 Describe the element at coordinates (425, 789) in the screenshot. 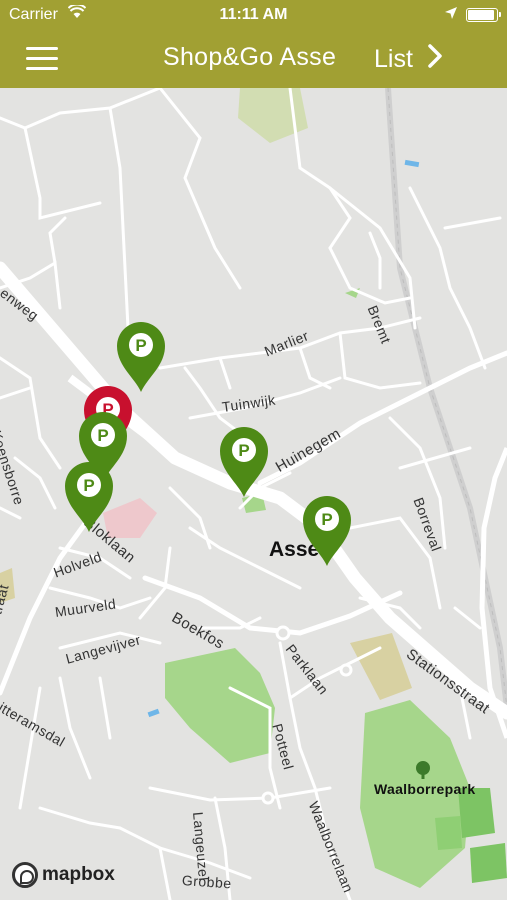

I see `park-label: Waalborrepark` at that location.